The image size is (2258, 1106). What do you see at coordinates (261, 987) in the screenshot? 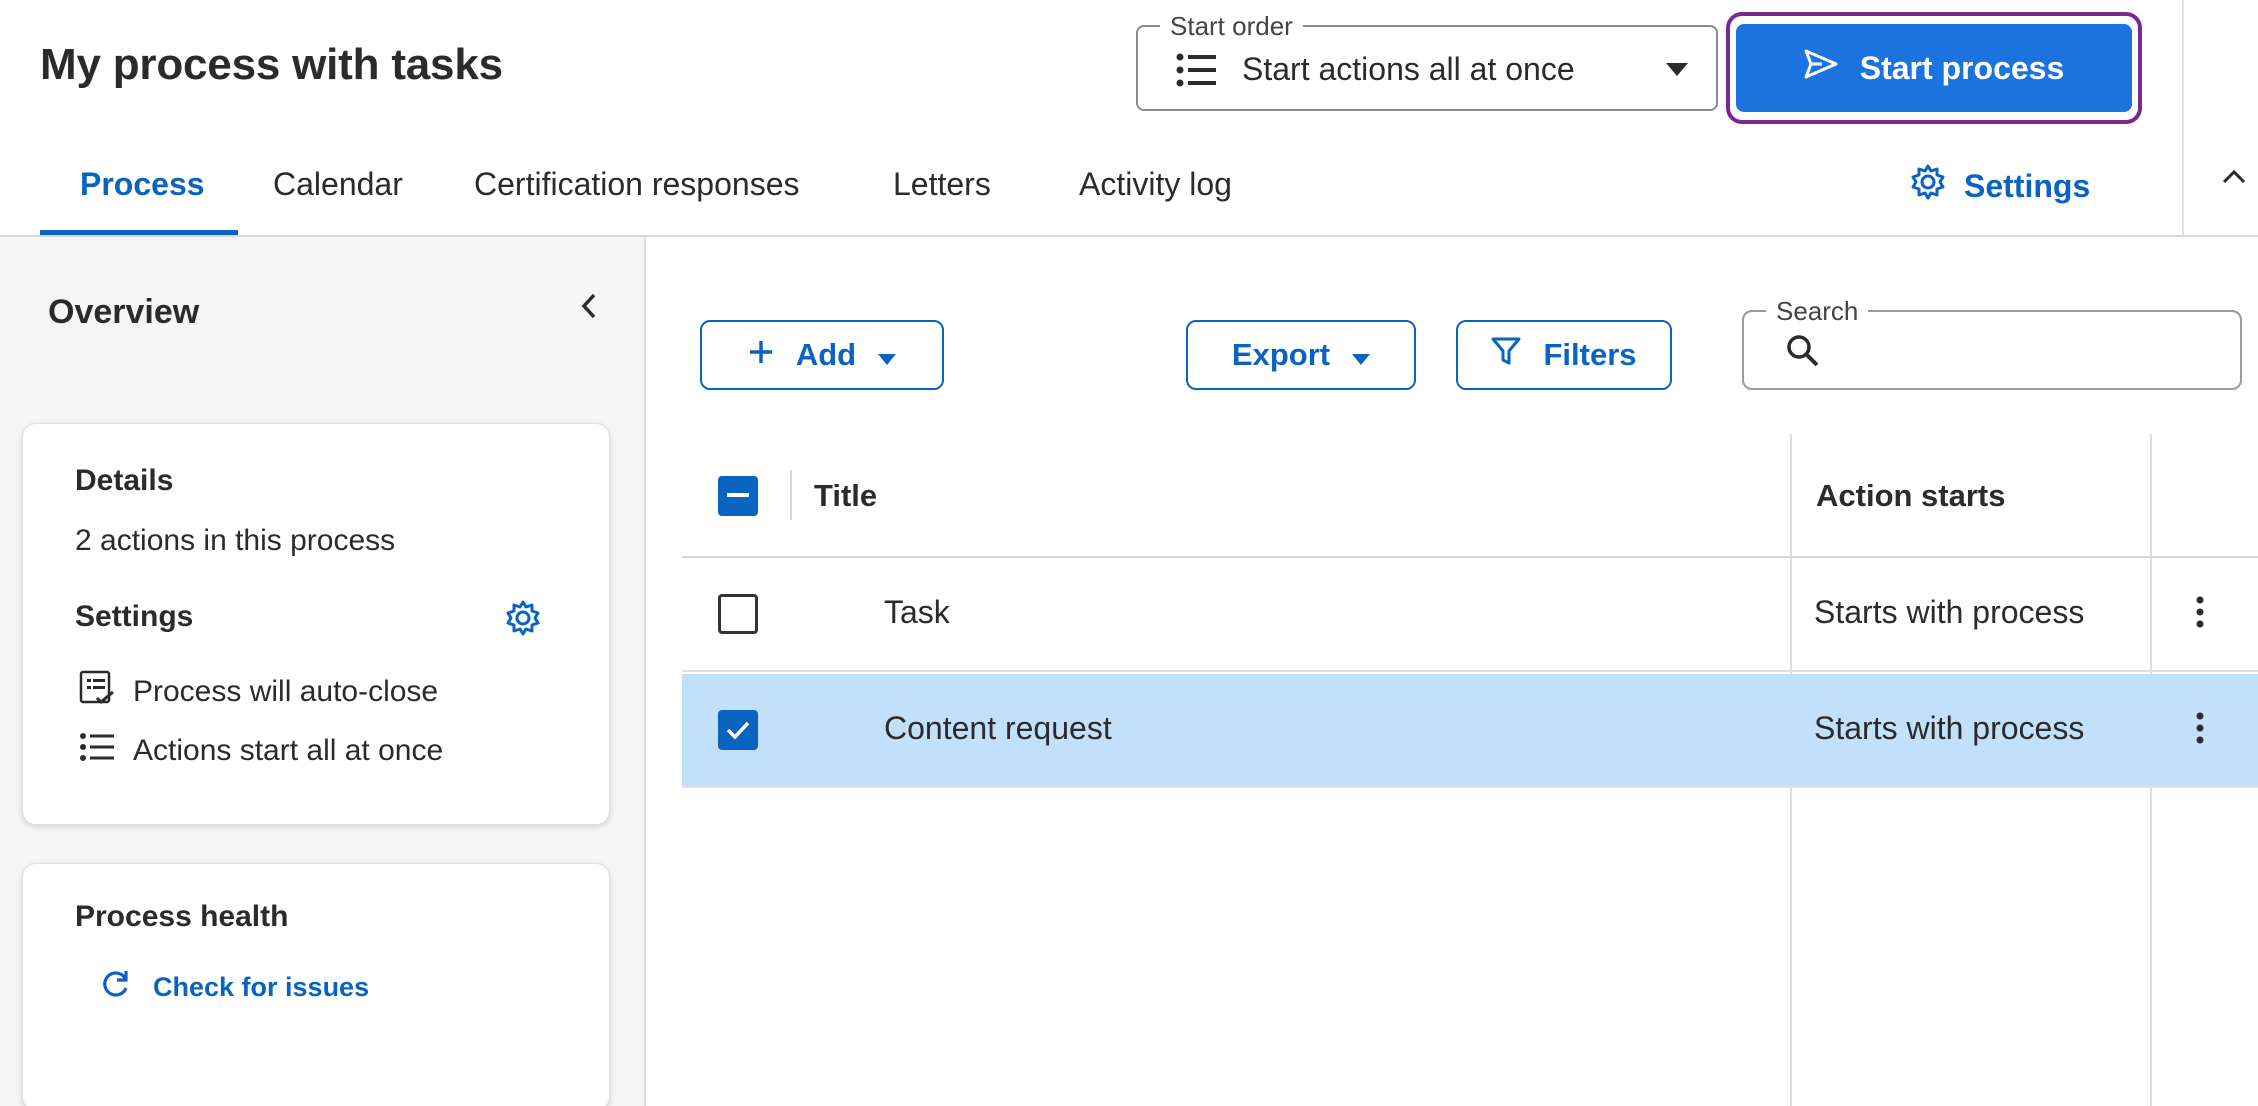
I see `check-for-issues-label: Check for issues` at bounding box center [261, 987].